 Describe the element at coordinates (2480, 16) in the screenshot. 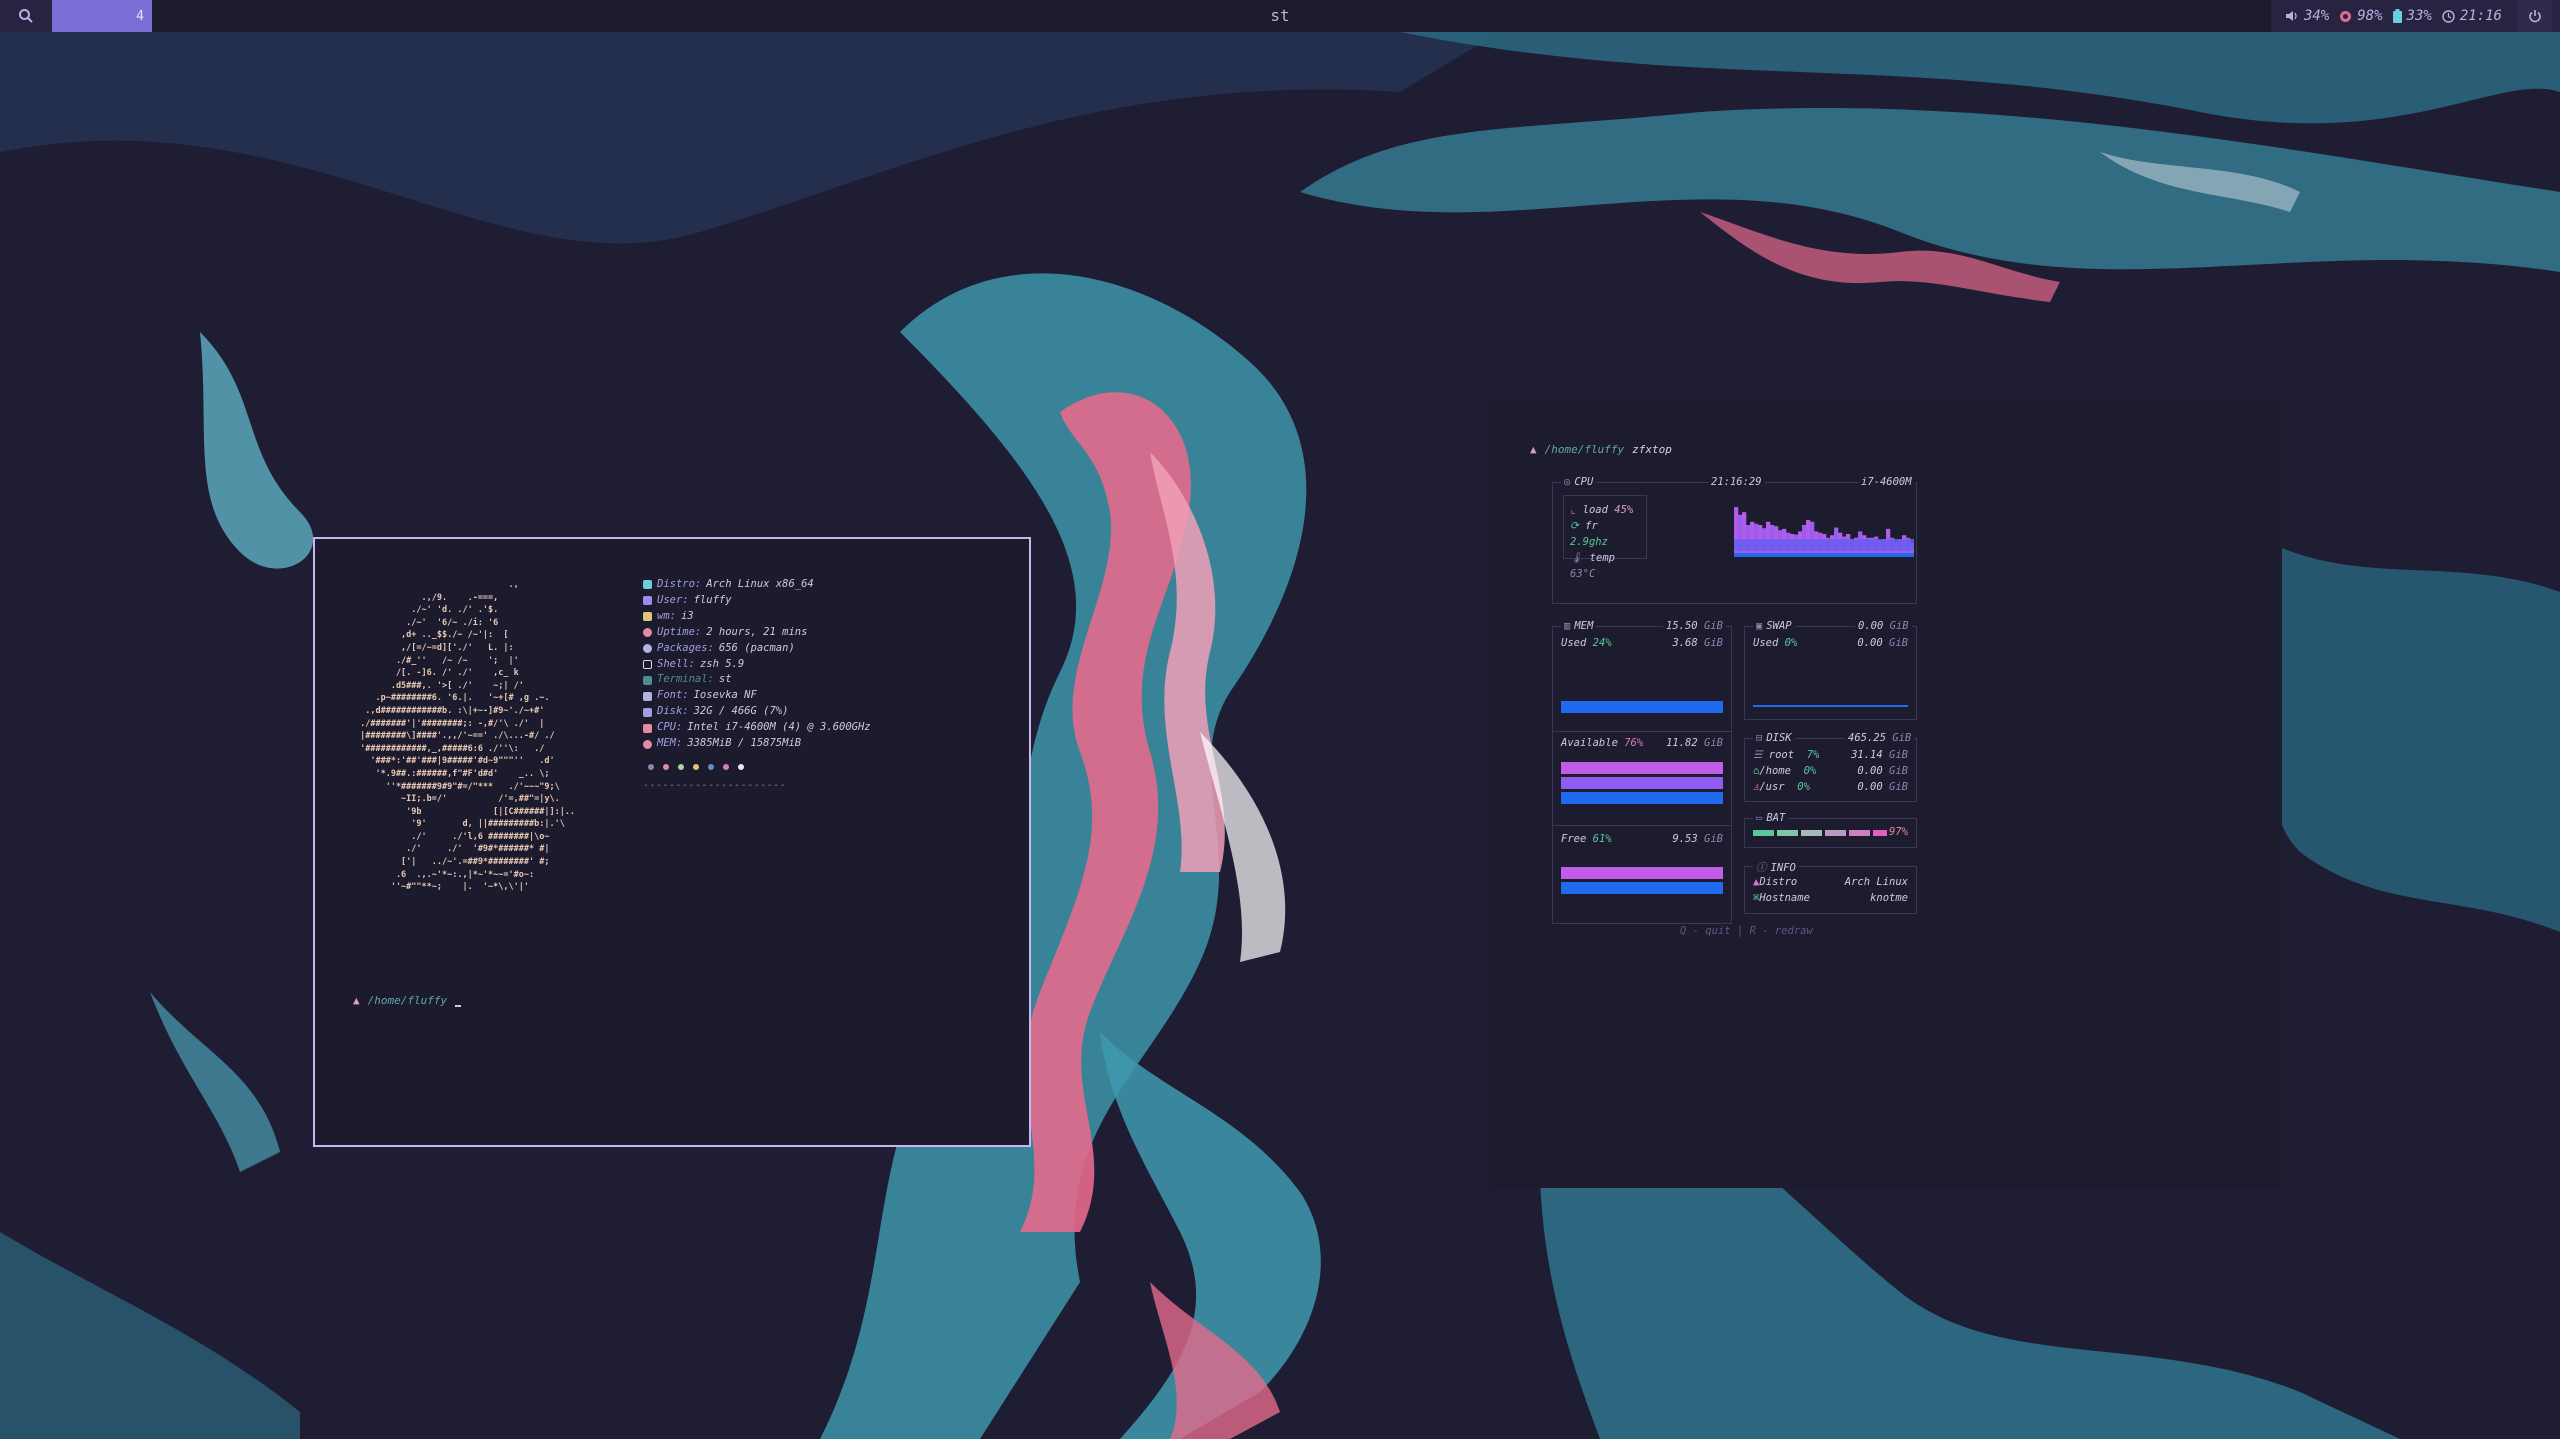

I see `clock-time: 21:16` at that location.